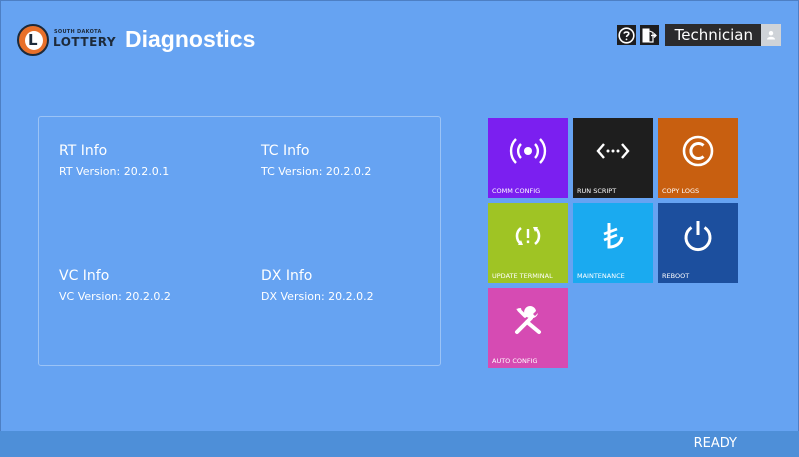 The height and width of the screenshot is (457, 799). Describe the element at coordinates (115, 296) in the screenshot. I see `vc-info-version: VC Version: 20.2.0.2` at that location.